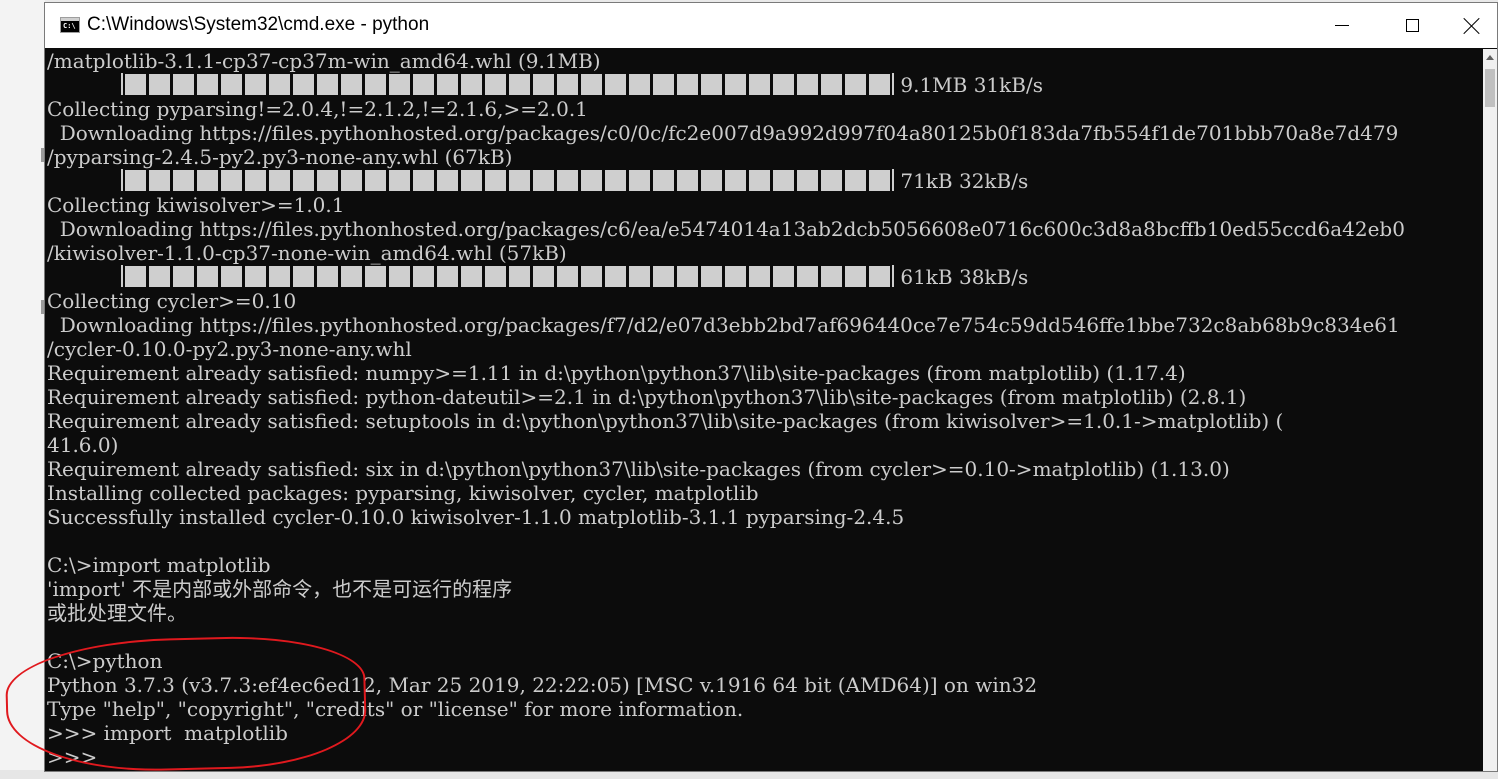 This screenshot has height=779, width=1498. Describe the element at coordinates (968, 85) in the screenshot. I see `progress-stats: 9.1MB 31kB/s` at that location.